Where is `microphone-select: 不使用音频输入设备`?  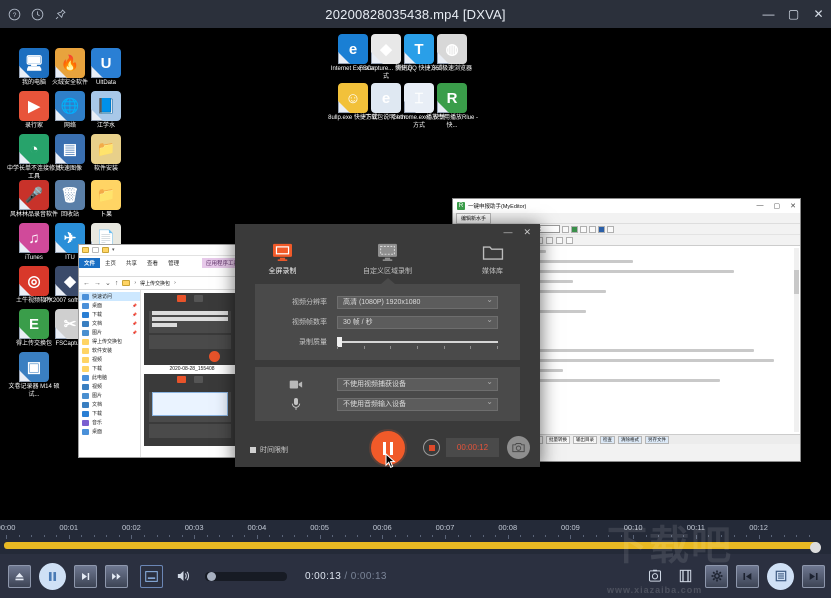
microphone-select: 不使用音频输入设备 is located at coordinates (417, 404).